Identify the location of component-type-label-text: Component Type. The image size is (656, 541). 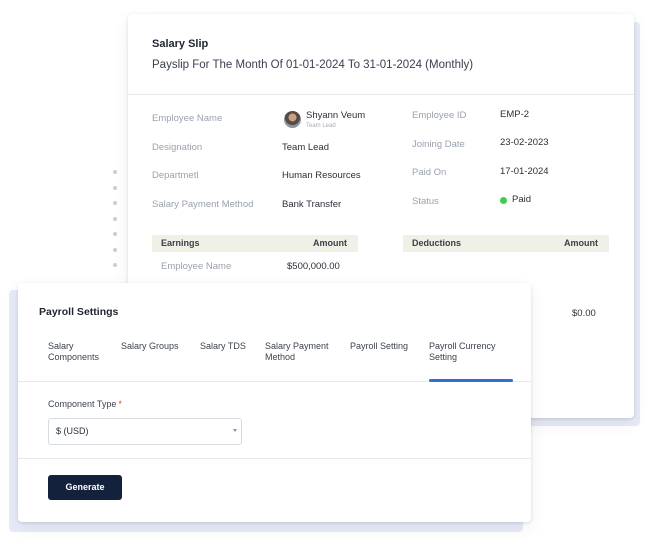
(82, 404).